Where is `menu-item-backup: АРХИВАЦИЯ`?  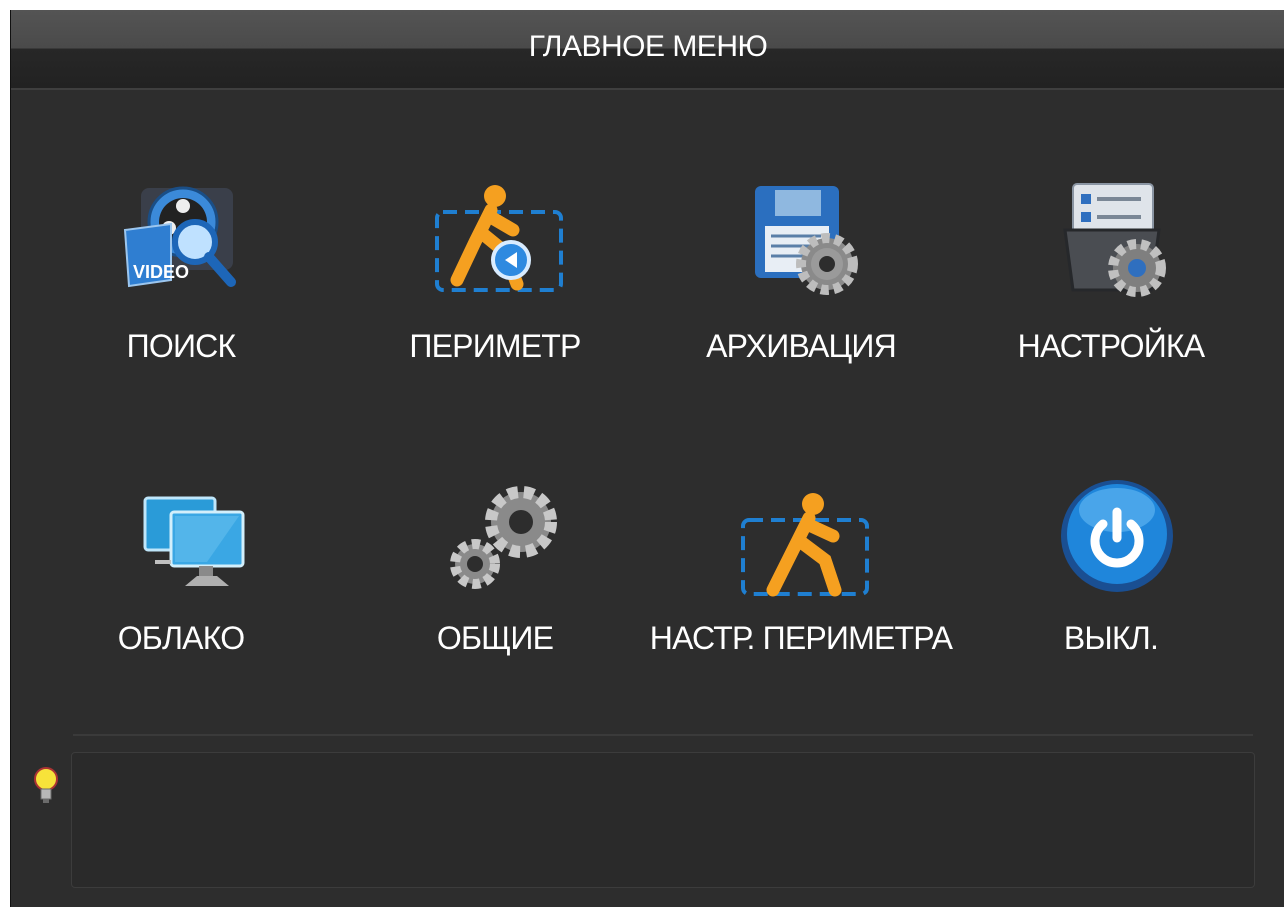
menu-item-backup: АРХИВАЦИЯ is located at coordinates (801, 280).